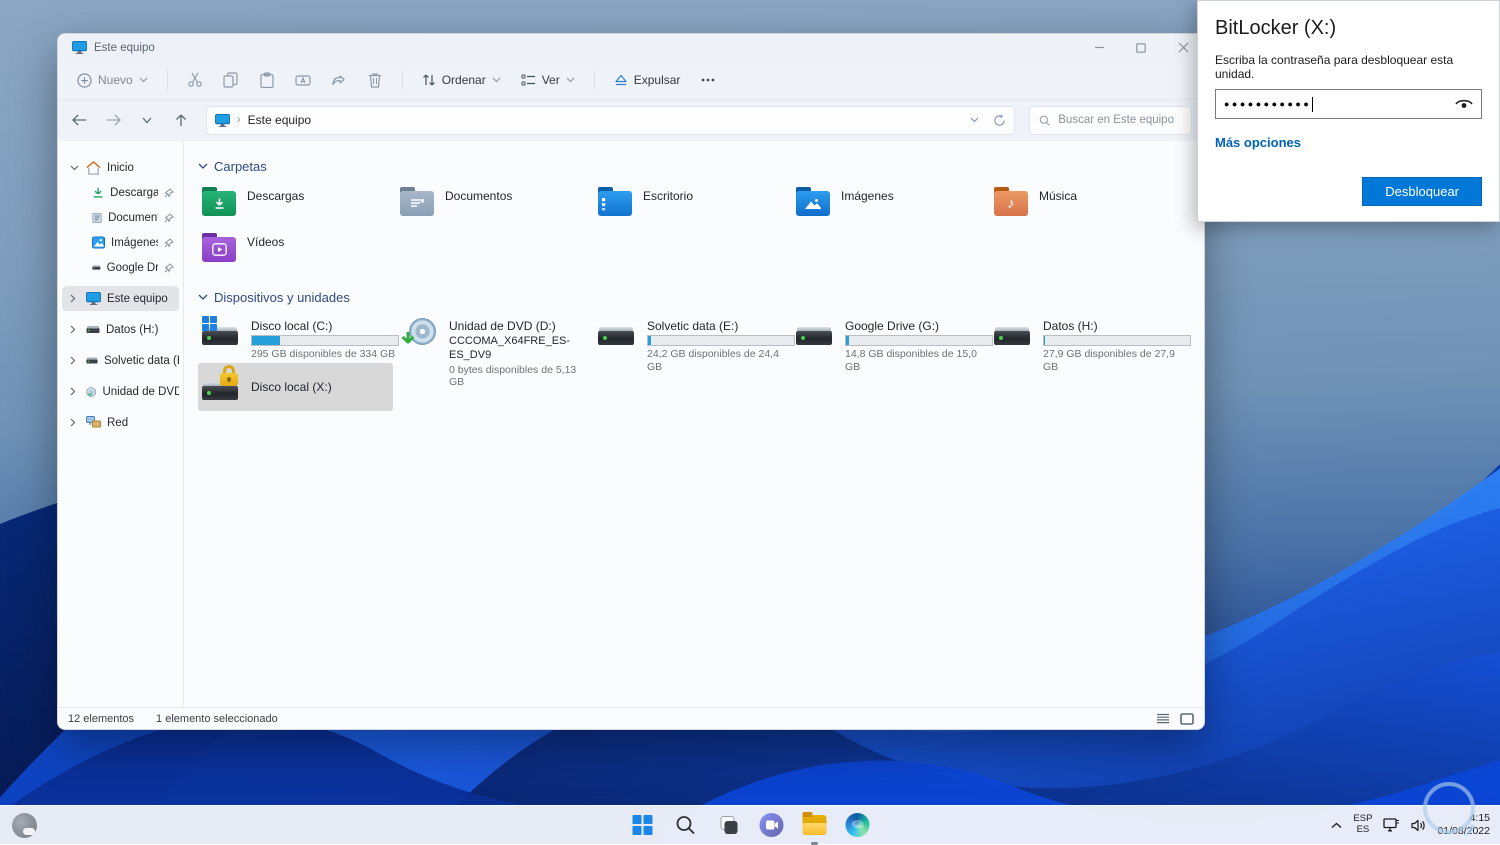  I want to click on up-button, so click(181, 120).